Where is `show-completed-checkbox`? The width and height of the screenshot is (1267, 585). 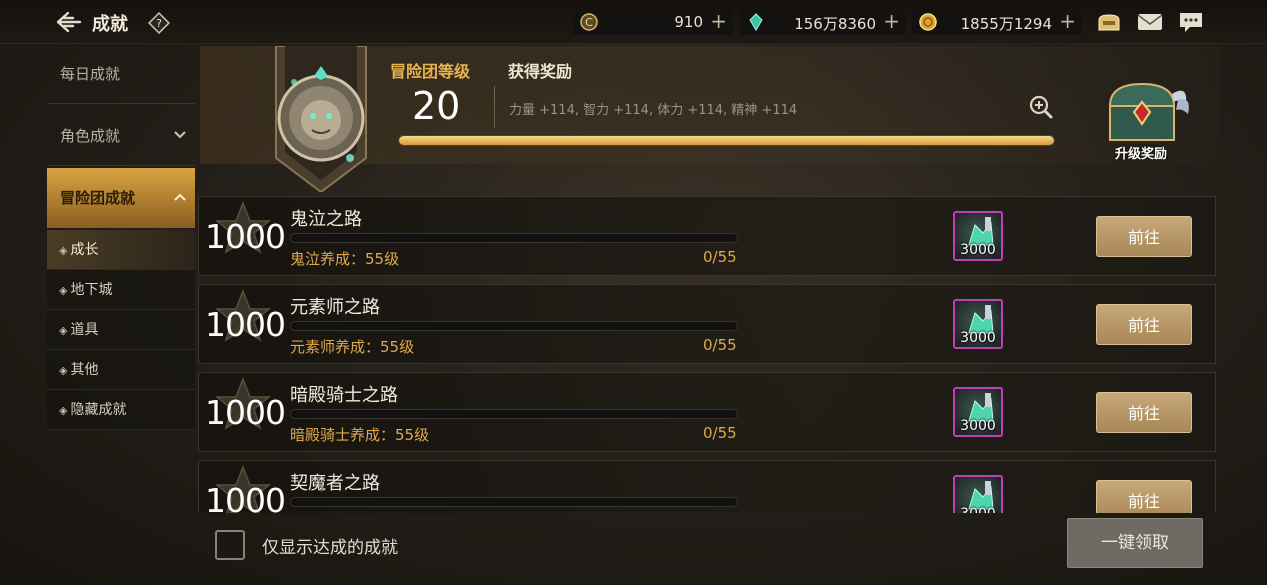 show-completed-checkbox is located at coordinates (230, 545).